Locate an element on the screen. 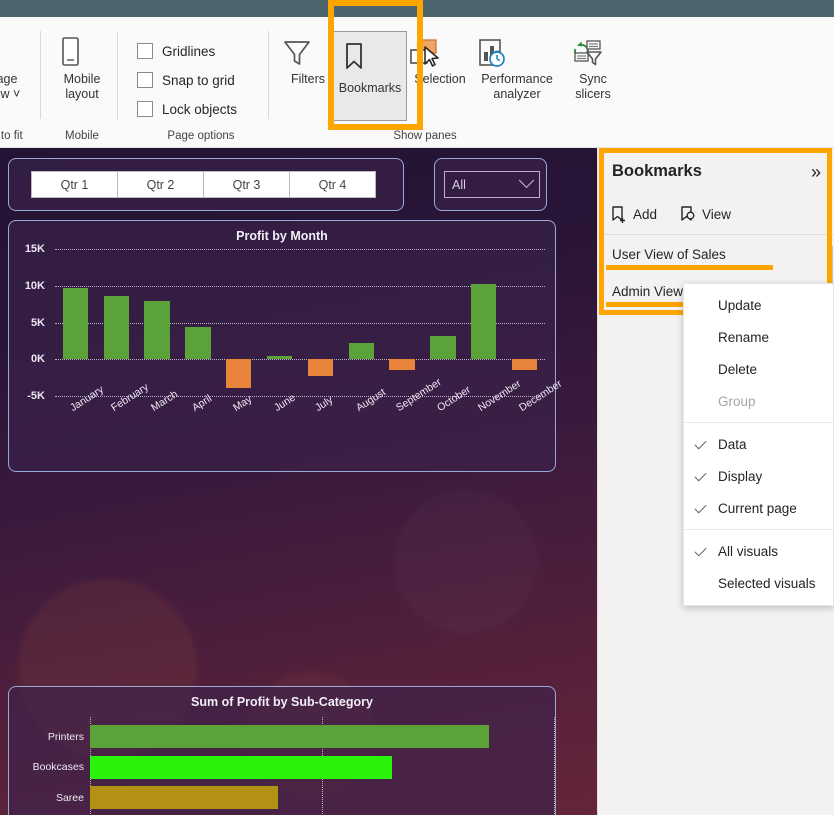 The height and width of the screenshot is (830, 834). ribbon-group-mobile: Mobile layout Mobile is located at coordinates (82, 82).